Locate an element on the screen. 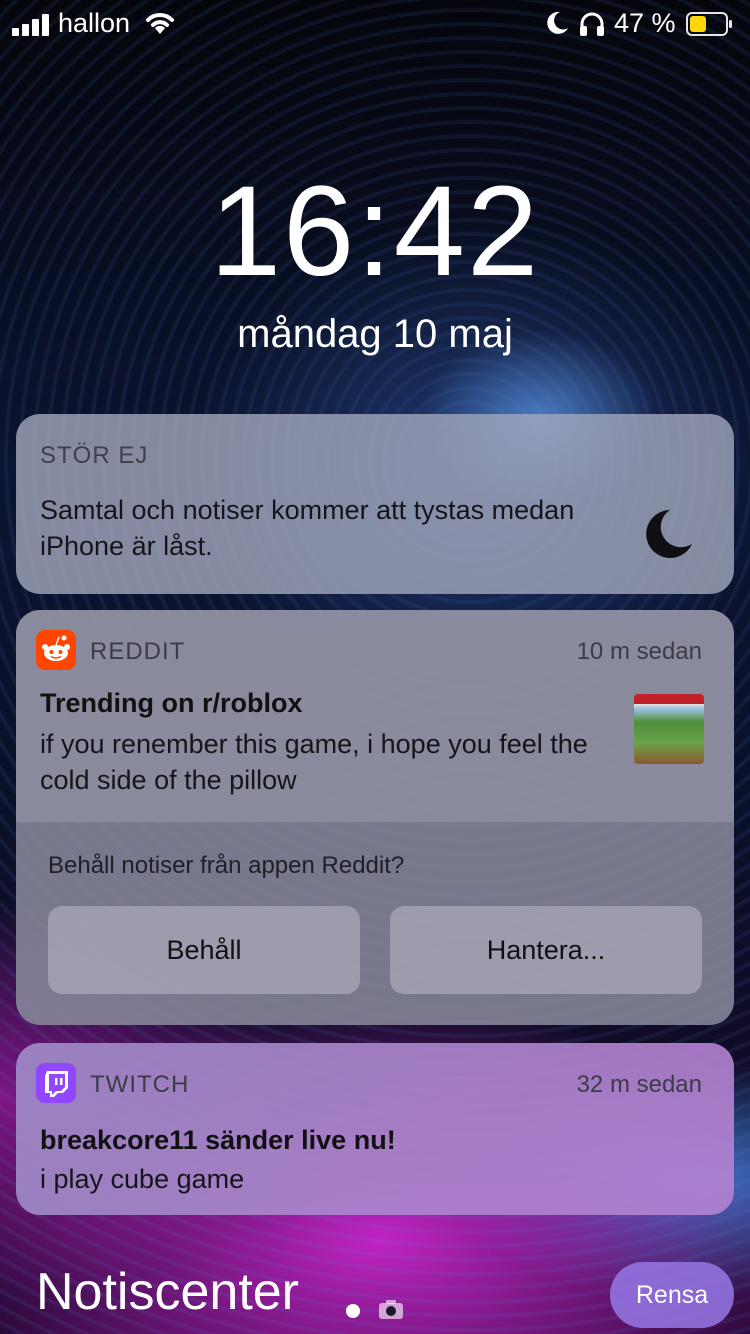 Image resolution: width=750 pixels, height=1334 pixels. headphones-icon is located at coordinates (592, 24).